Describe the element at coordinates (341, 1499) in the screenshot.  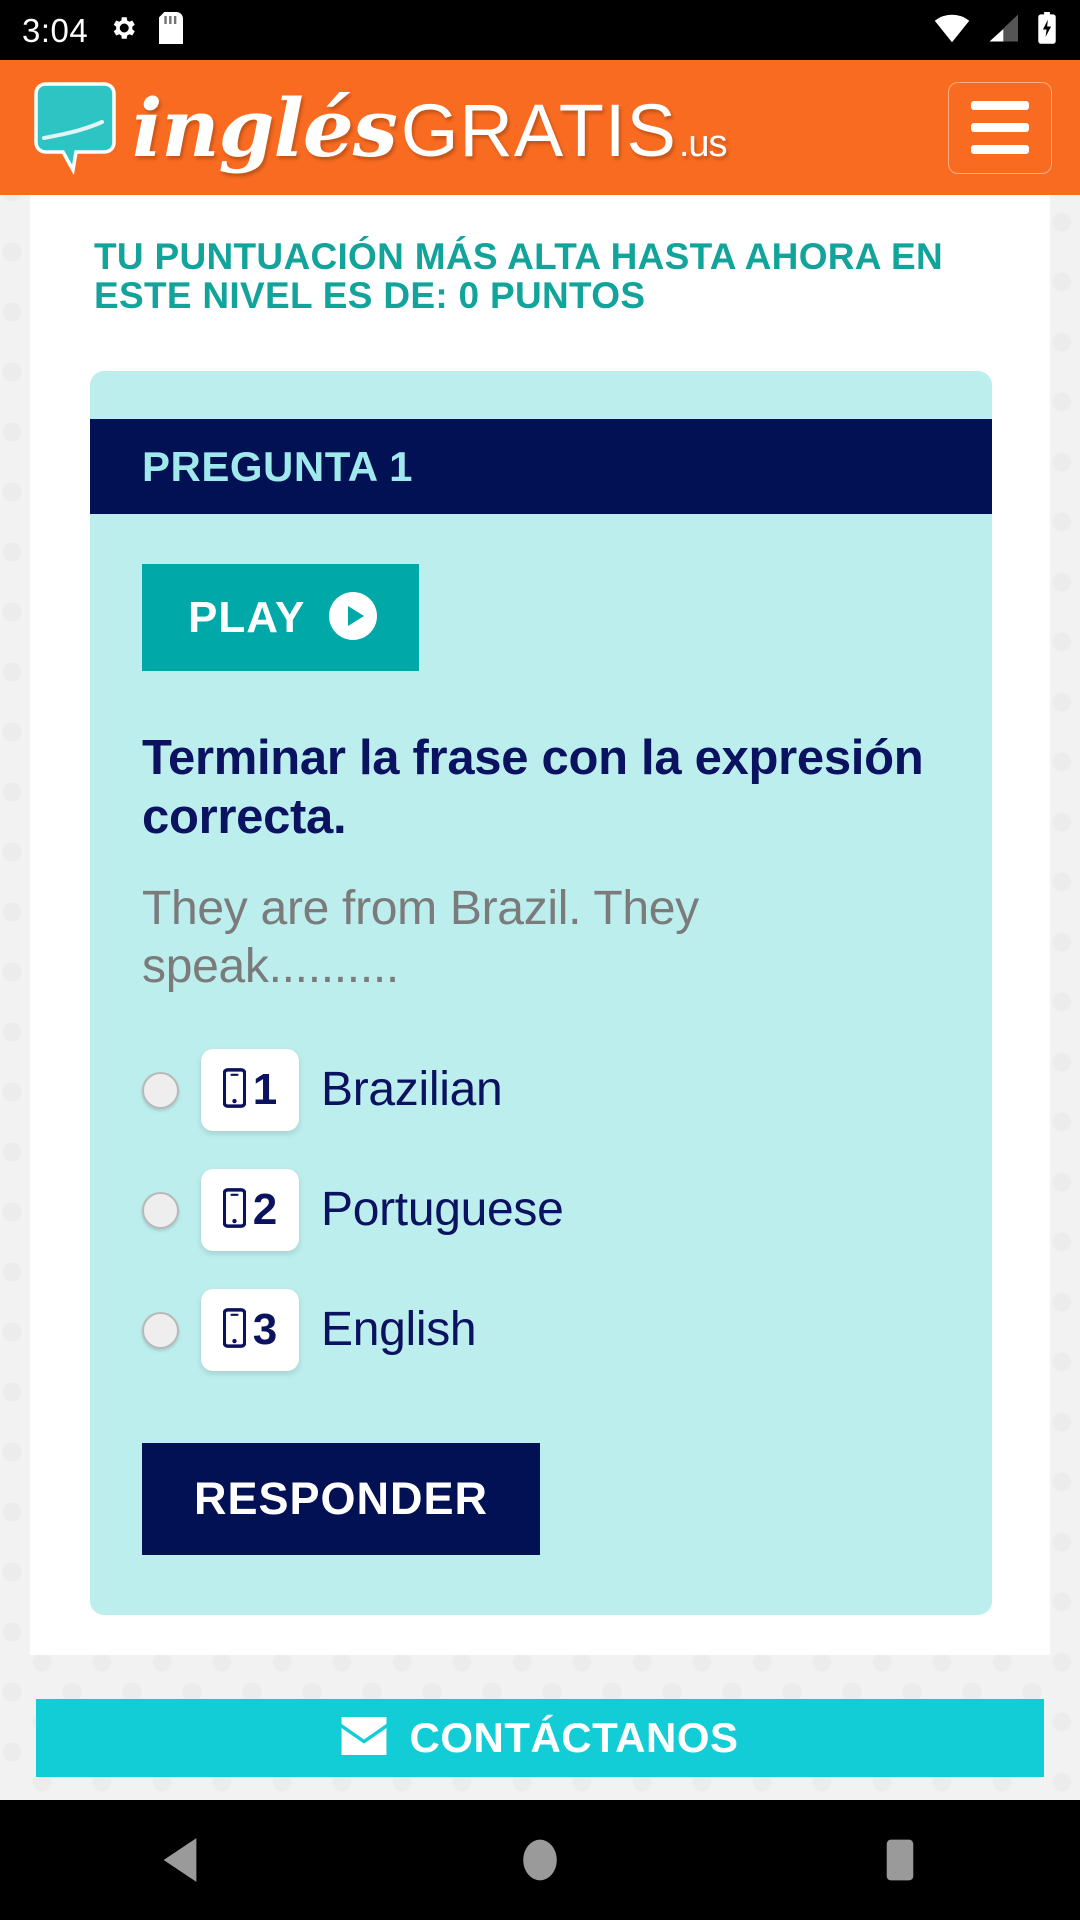
I see `submit-answer-button: RESPONDER` at that location.